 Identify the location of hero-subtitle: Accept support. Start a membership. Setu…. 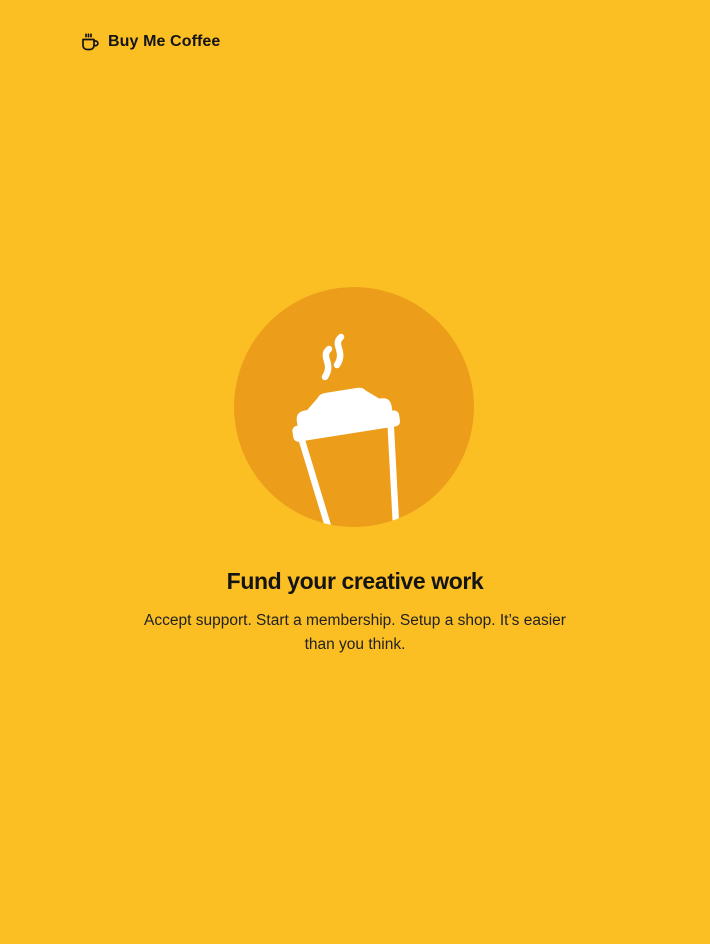
(355, 632).